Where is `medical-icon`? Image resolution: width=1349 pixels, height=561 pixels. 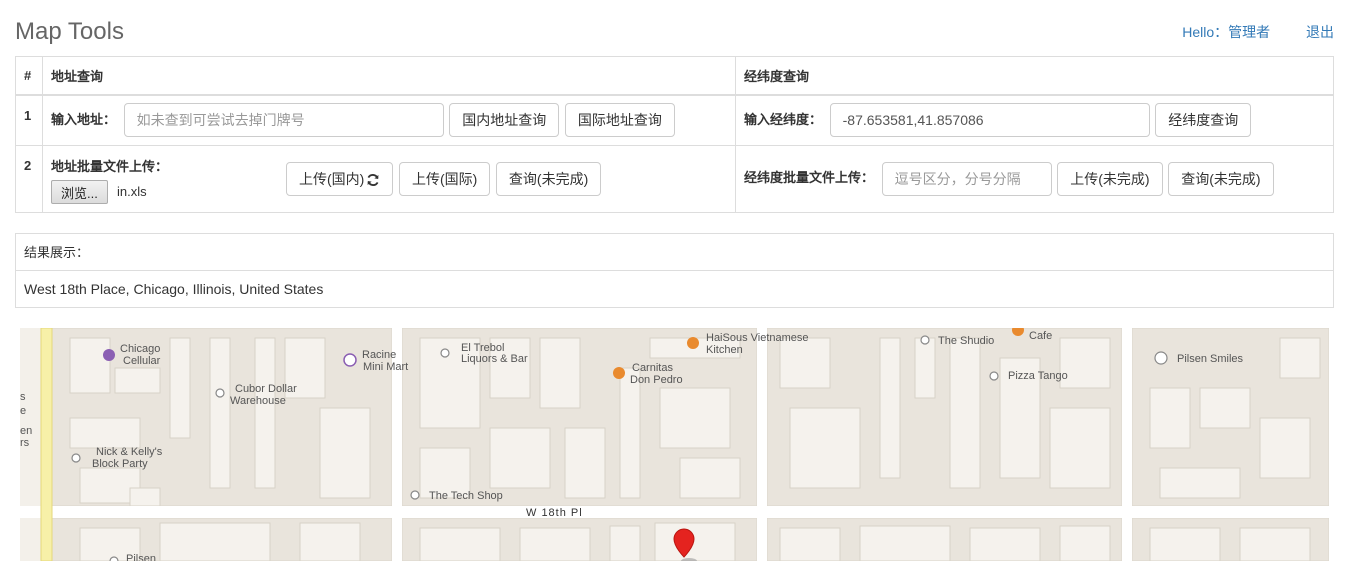 medical-icon is located at coordinates (1161, 358).